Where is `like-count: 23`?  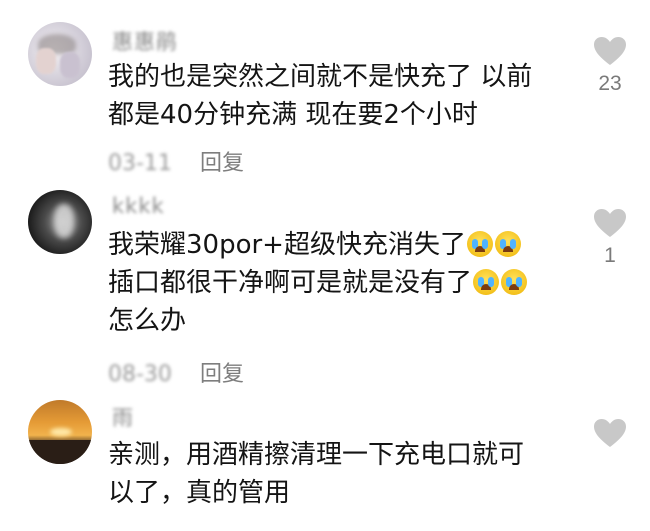
like-count: 23 is located at coordinates (610, 83).